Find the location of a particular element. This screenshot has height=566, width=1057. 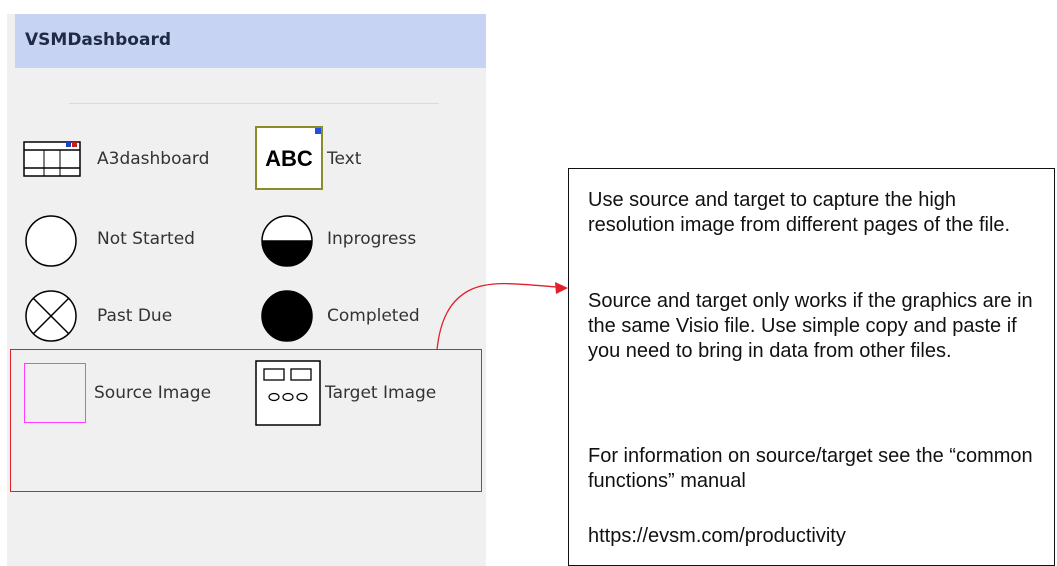

callout-link: https://evsm.com/productivity is located at coordinates (815, 536).